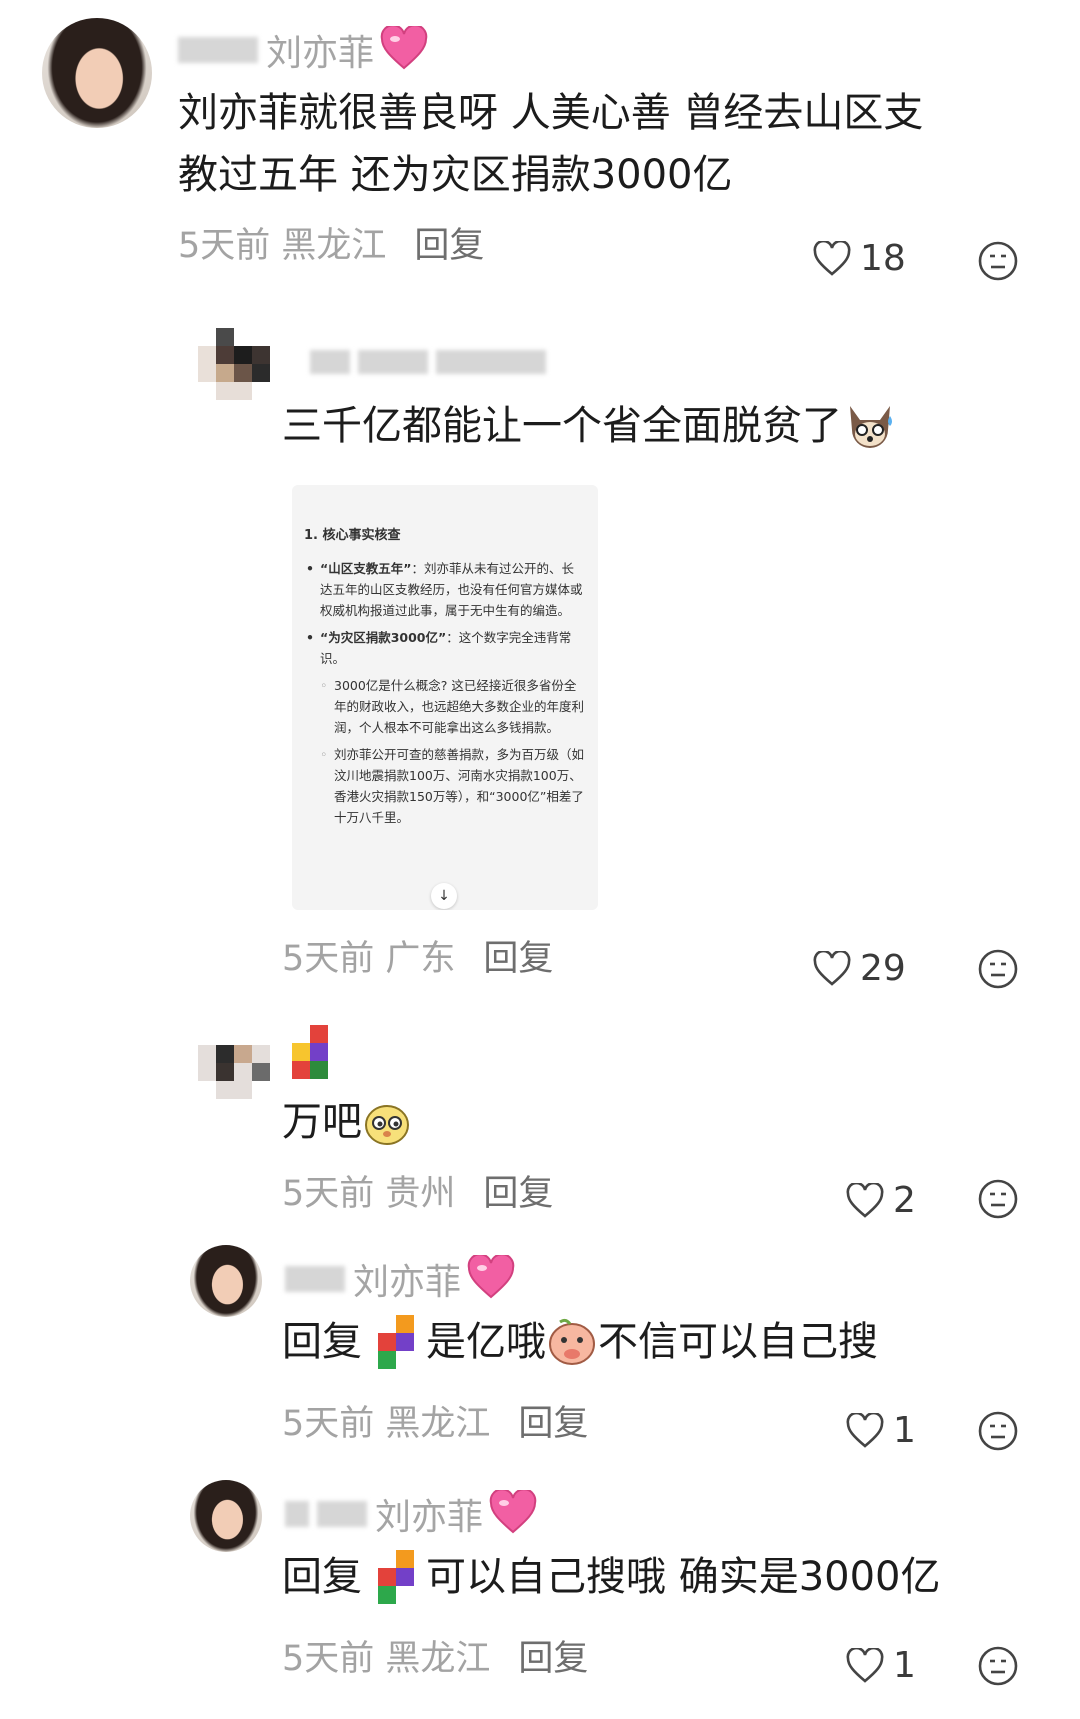 The width and height of the screenshot is (1080, 1719). I want to click on comment-text: 刘亦菲就很善良呀 人美心善 曾经去山区支 教过五年 还为灾区捐款3000亿, so click(550, 144).